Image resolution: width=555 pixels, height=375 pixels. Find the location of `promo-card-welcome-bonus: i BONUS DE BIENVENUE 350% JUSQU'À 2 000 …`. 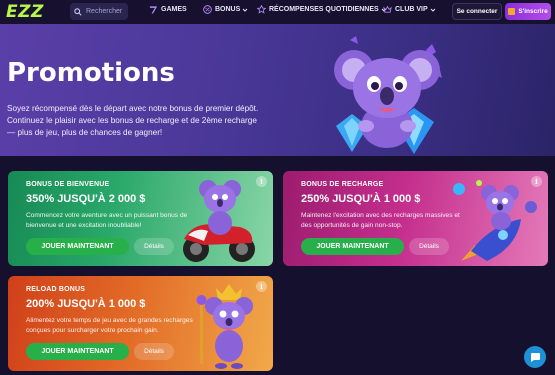

promo-card-welcome-bonus: i BONUS DE BIENVENUE 350% JUSQU'À 2 000 … is located at coordinates (140, 218).